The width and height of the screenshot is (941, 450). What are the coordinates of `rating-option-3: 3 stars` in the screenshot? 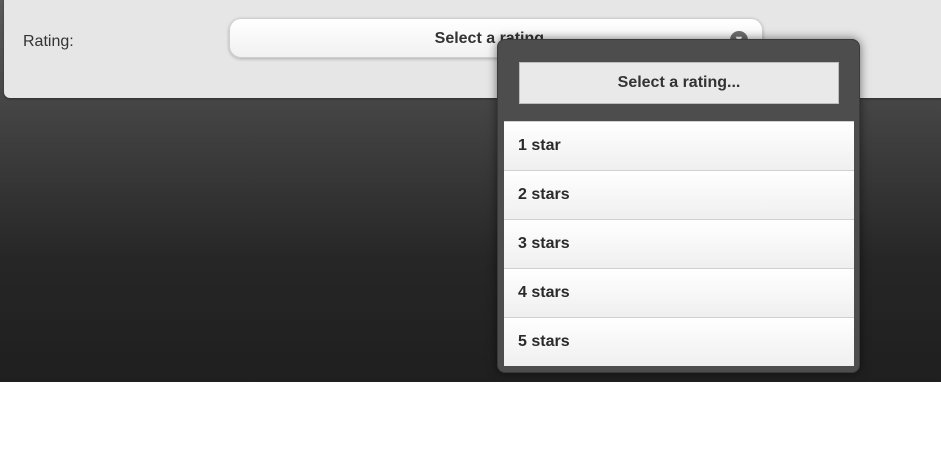 It's located at (679, 243).